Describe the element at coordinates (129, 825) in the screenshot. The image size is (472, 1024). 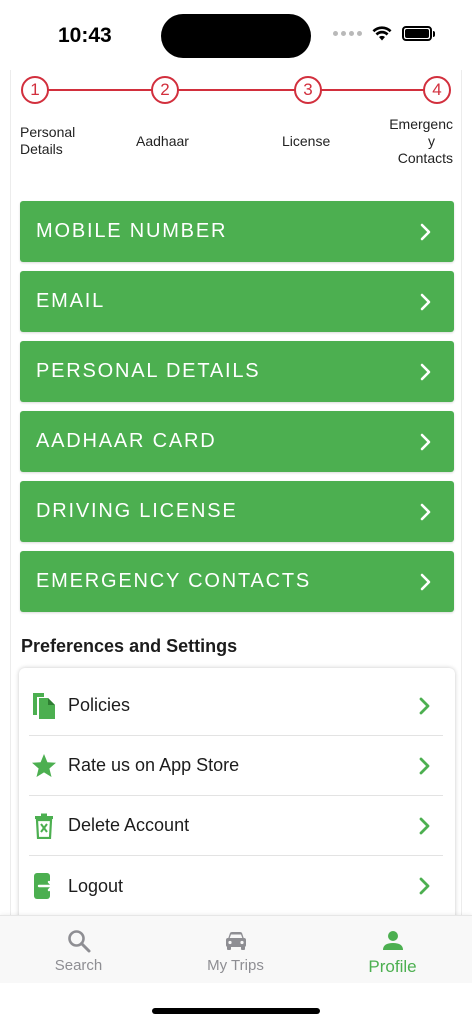
I see `delete-account-label: Delete Account` at that location.